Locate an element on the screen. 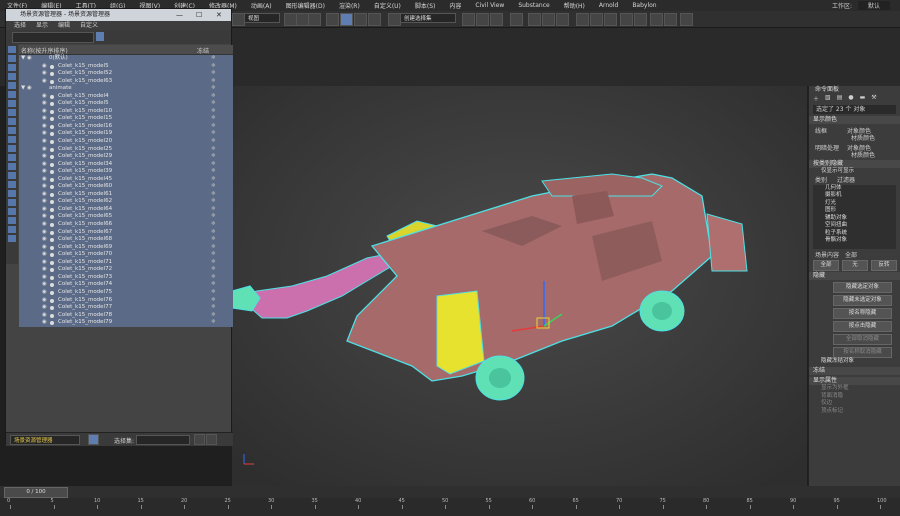 The image size is (900, 516). hierarchy-tab-icon: ▤ is located at coordinates (840, 99).